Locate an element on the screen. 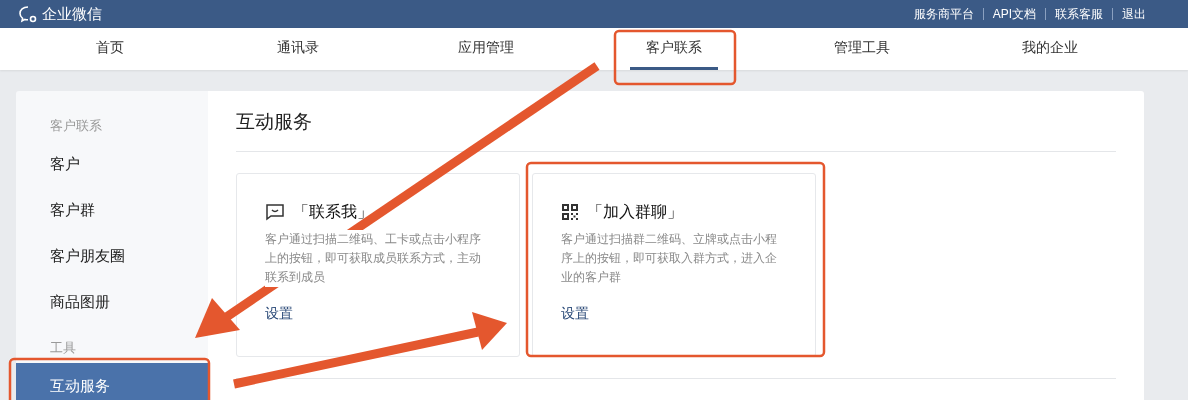 Image resolution: width=1188 pixels, height=400 pixels. header-link: 退出 is located at coordinates (1134, 14).